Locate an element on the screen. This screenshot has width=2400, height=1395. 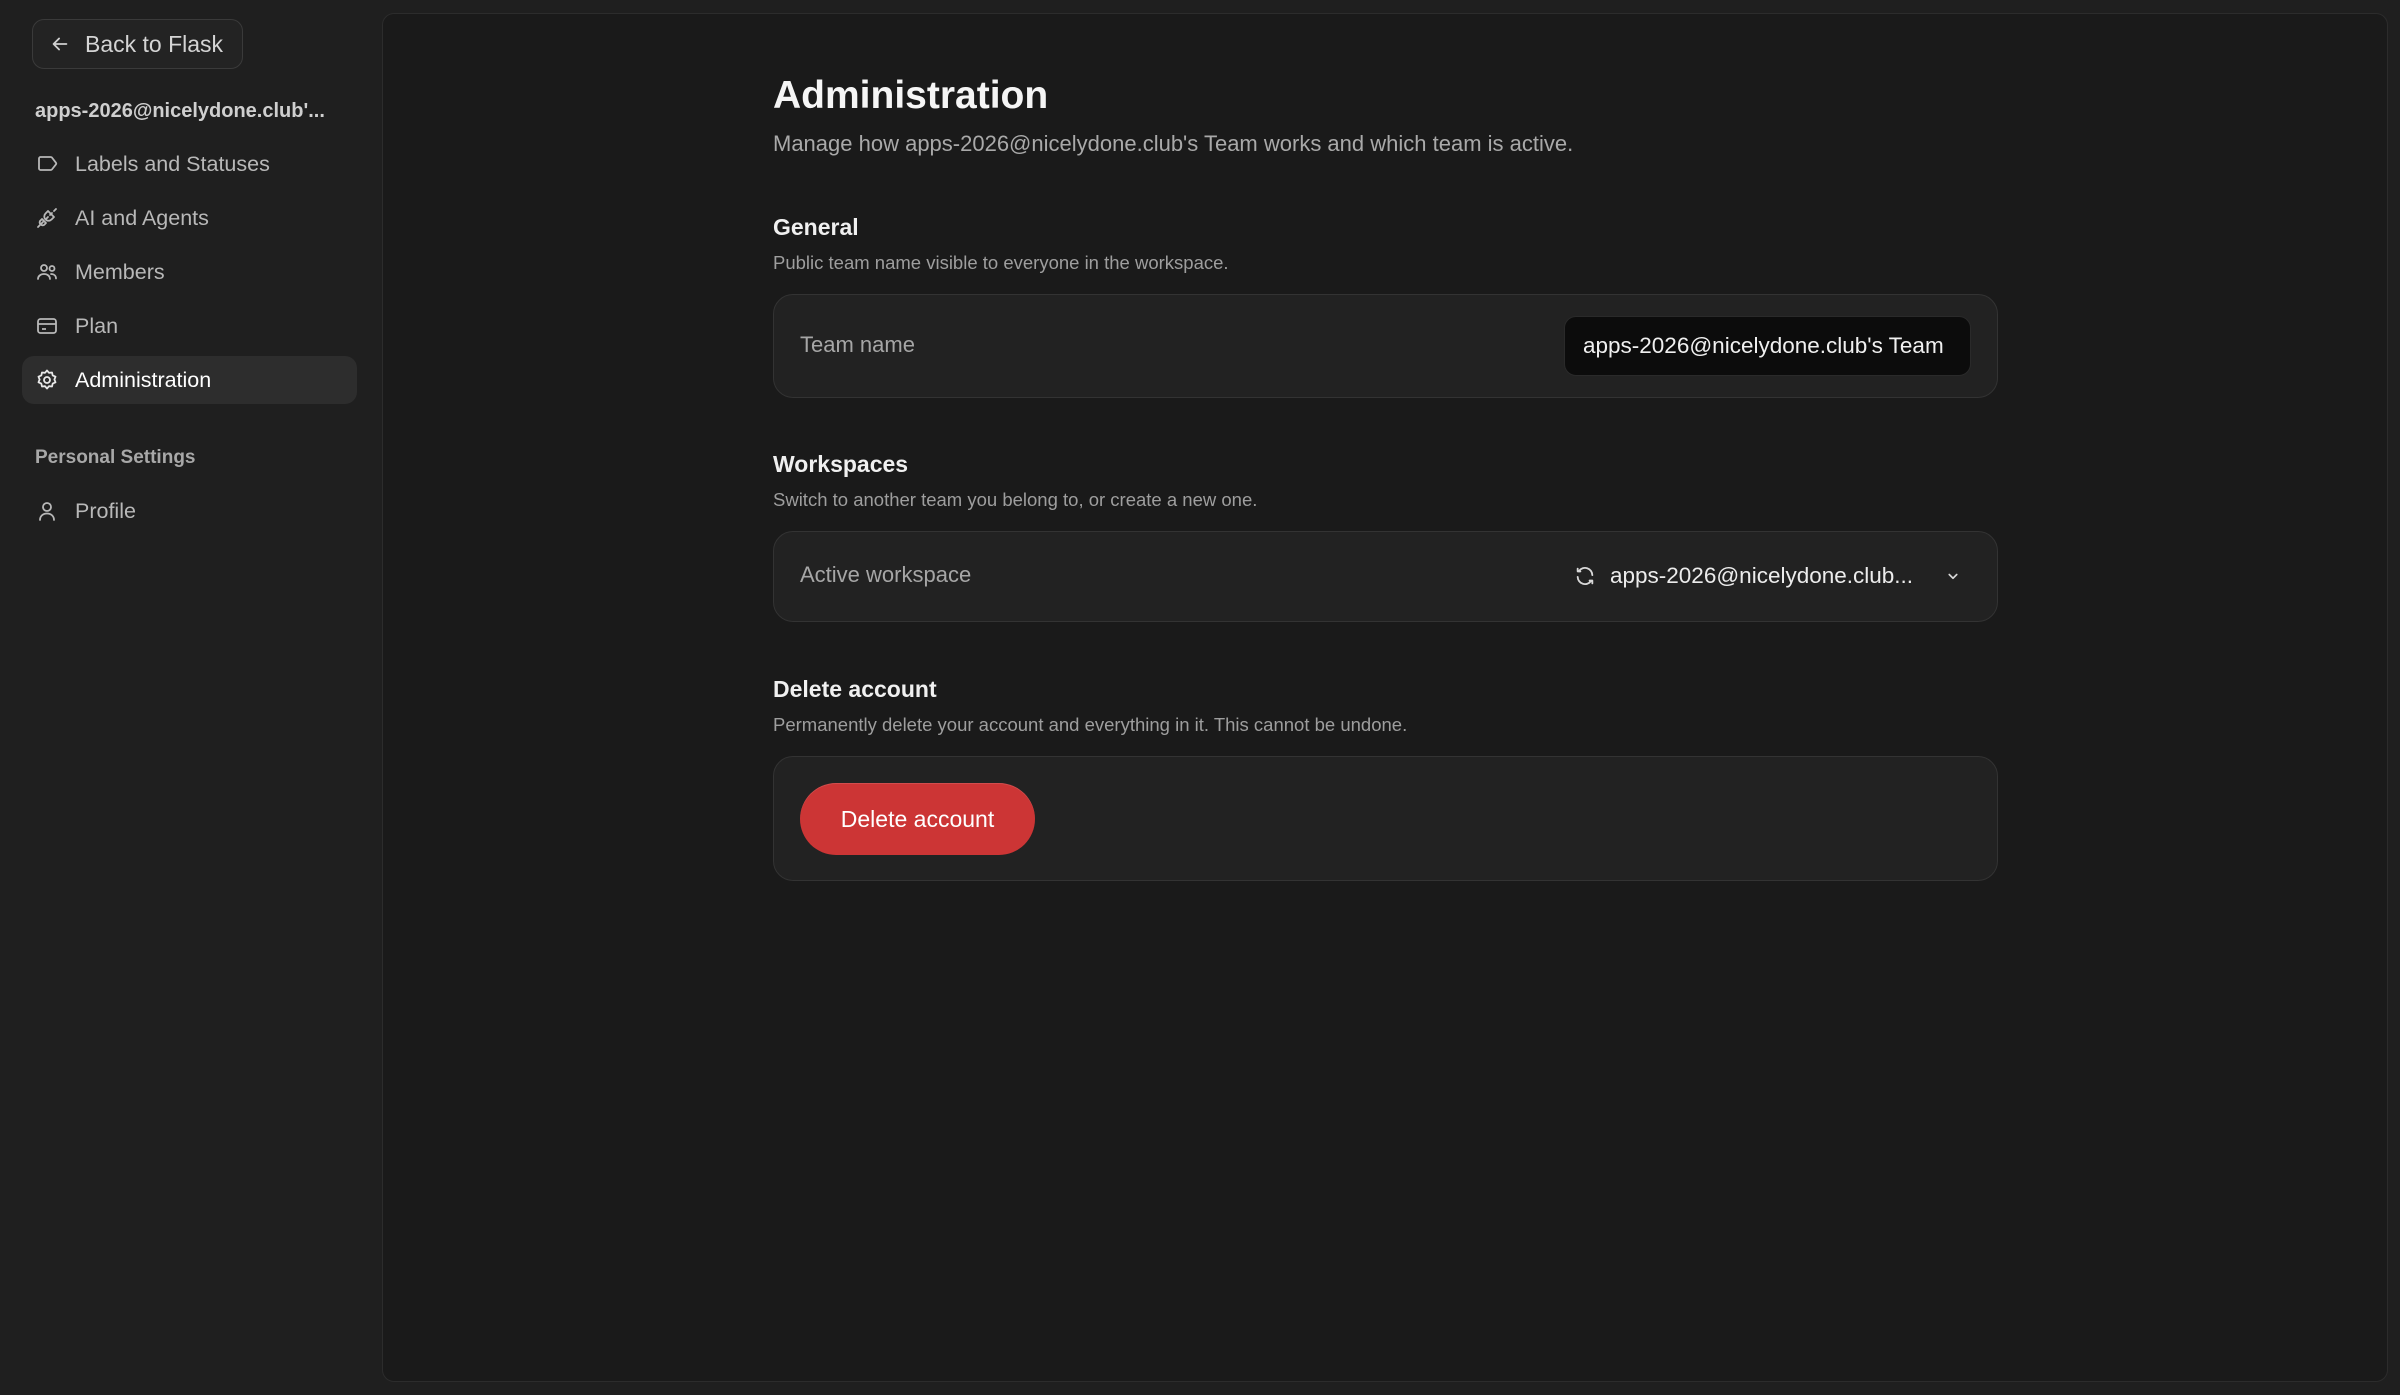
sidebar-item-label: Plan is located at coordinates (97, 325).